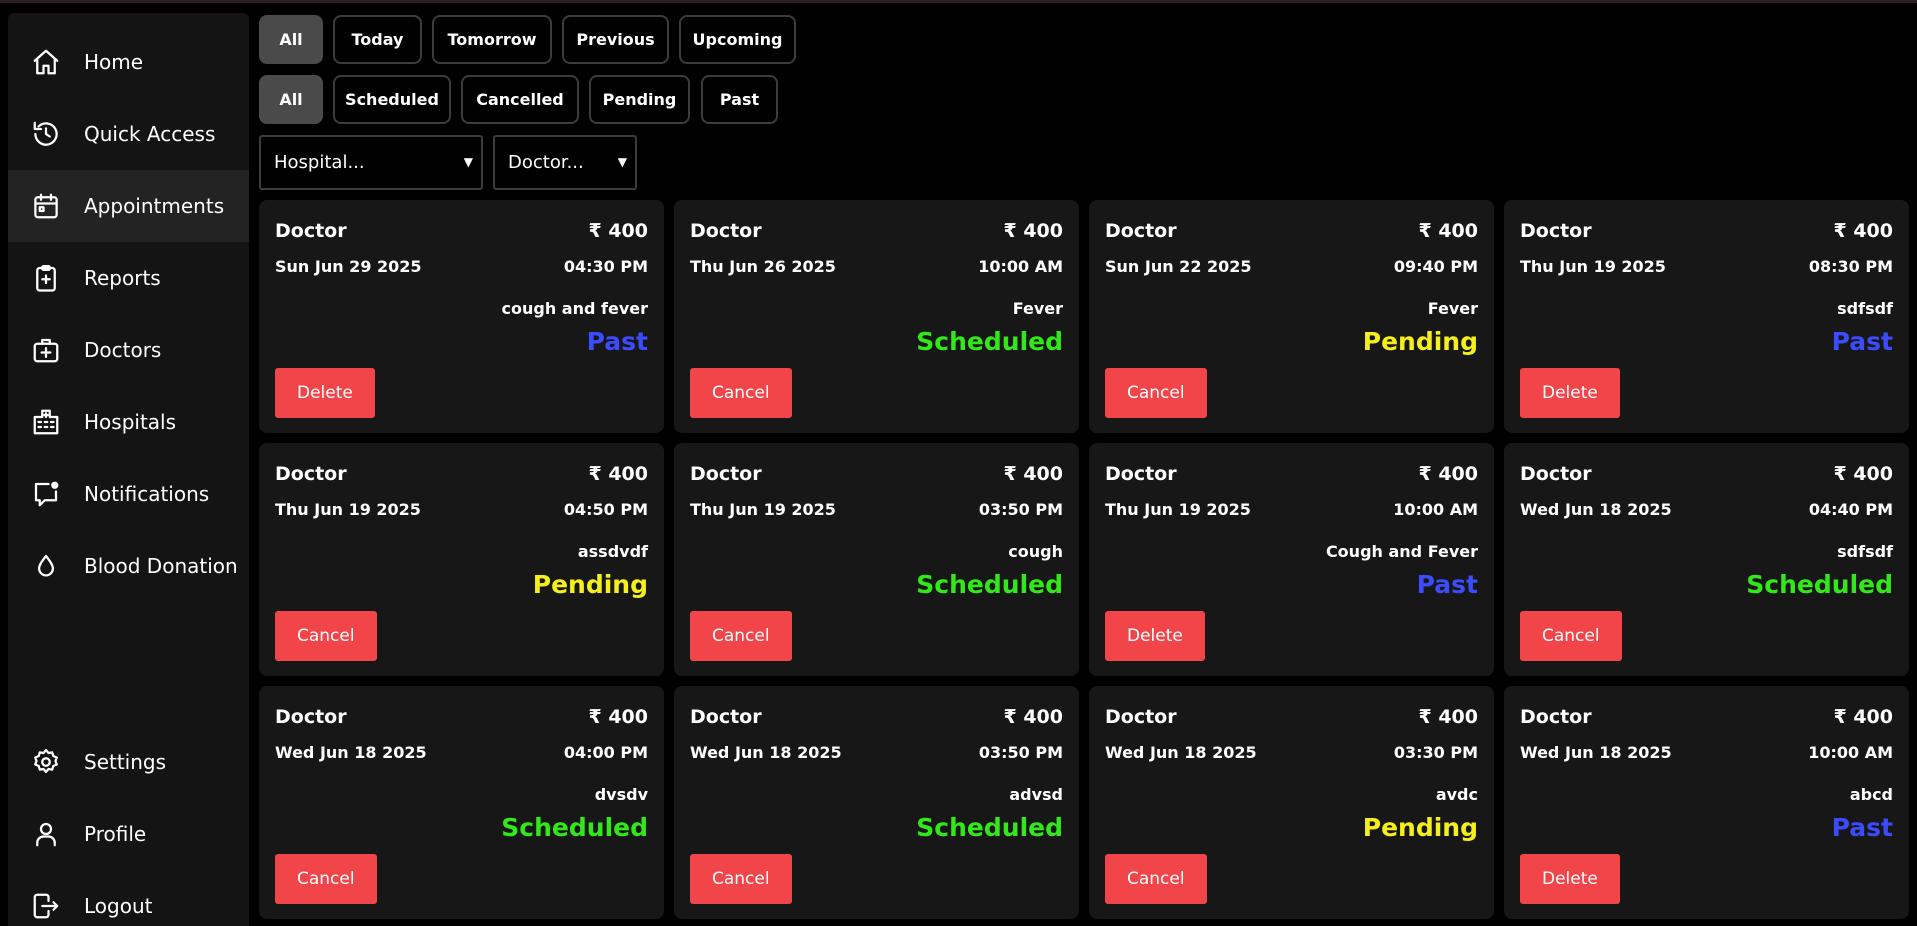  Describe the element at coordinates (763, 266) in the screenshot. I see `appointment-date: Thu Jun 26 2025` at that location.